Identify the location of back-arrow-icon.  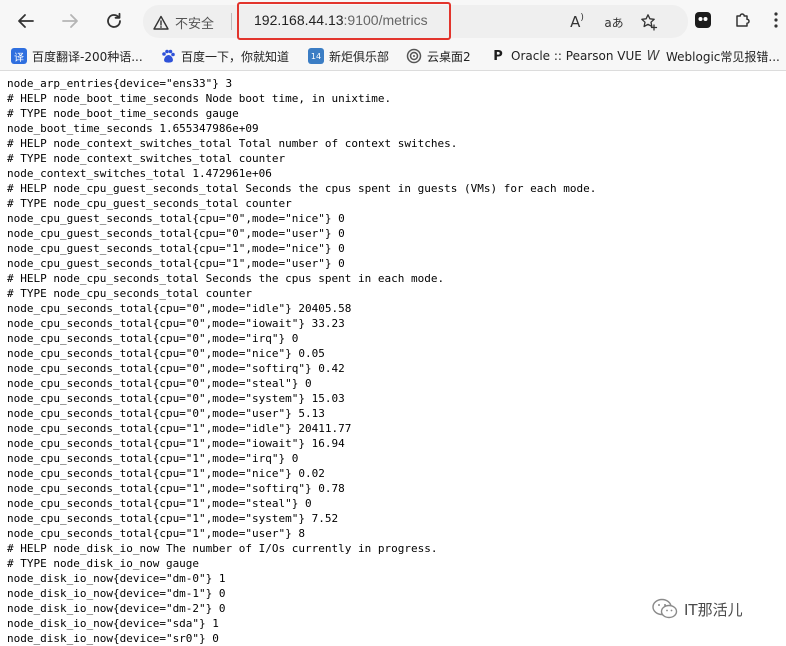
(26, 21).